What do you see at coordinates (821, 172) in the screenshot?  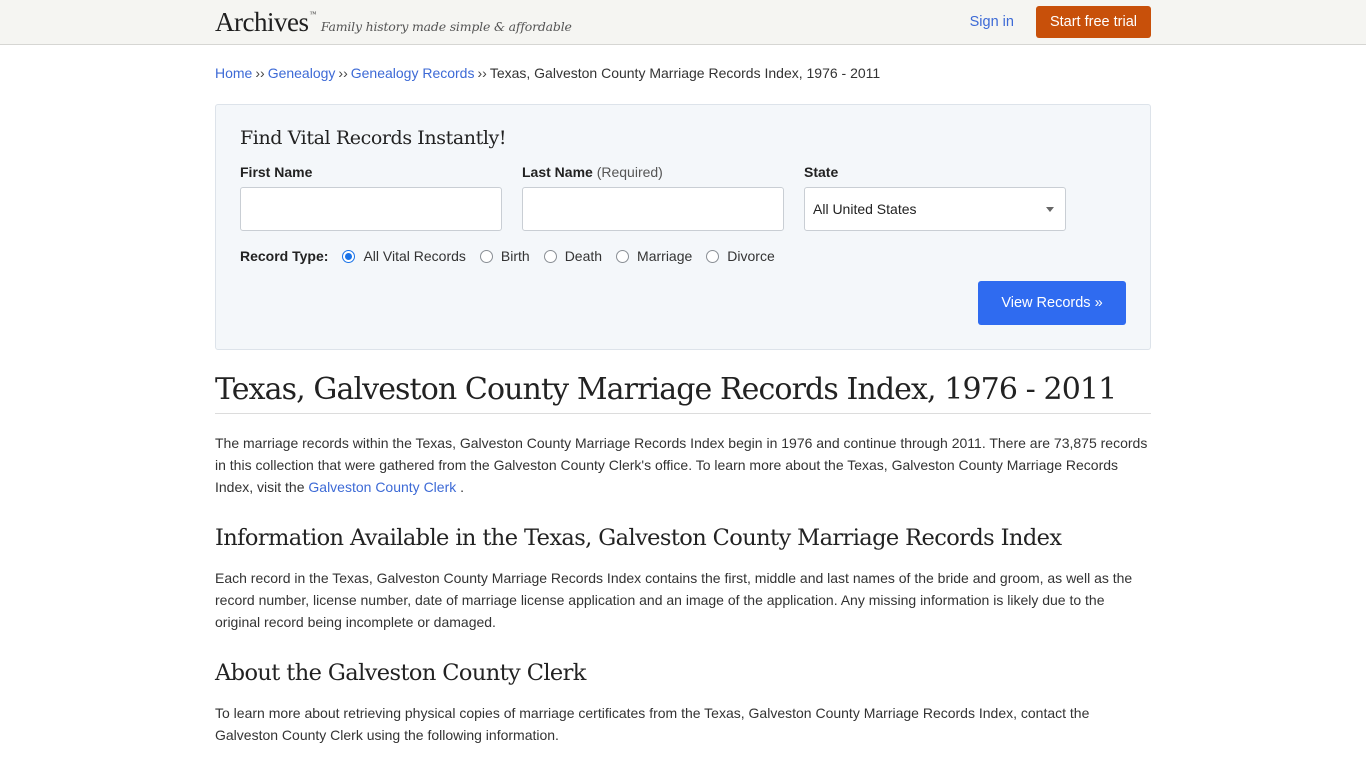 I see `state-label: State` at bounding box center [821, 172].